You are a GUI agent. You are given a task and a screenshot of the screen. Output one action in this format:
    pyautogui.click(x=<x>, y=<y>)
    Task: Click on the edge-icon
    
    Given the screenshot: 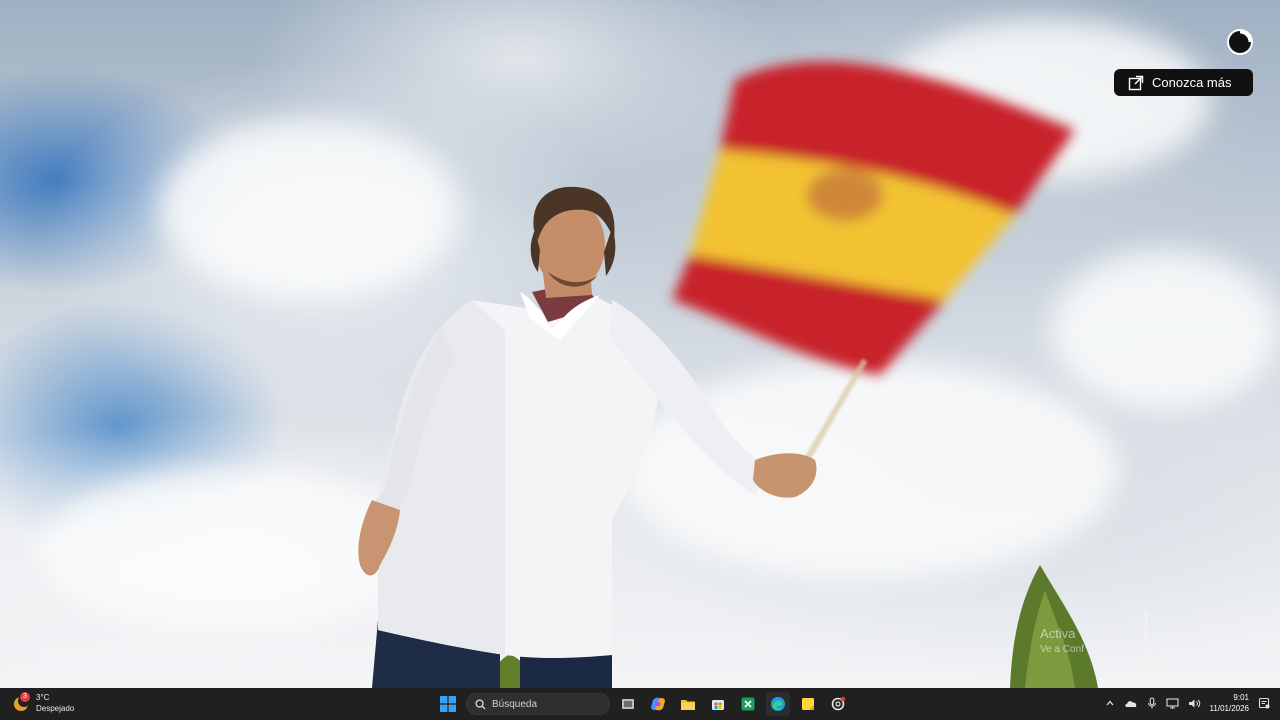 What is the action you would take?
    pyautogui.click(x=778, y=704)
    